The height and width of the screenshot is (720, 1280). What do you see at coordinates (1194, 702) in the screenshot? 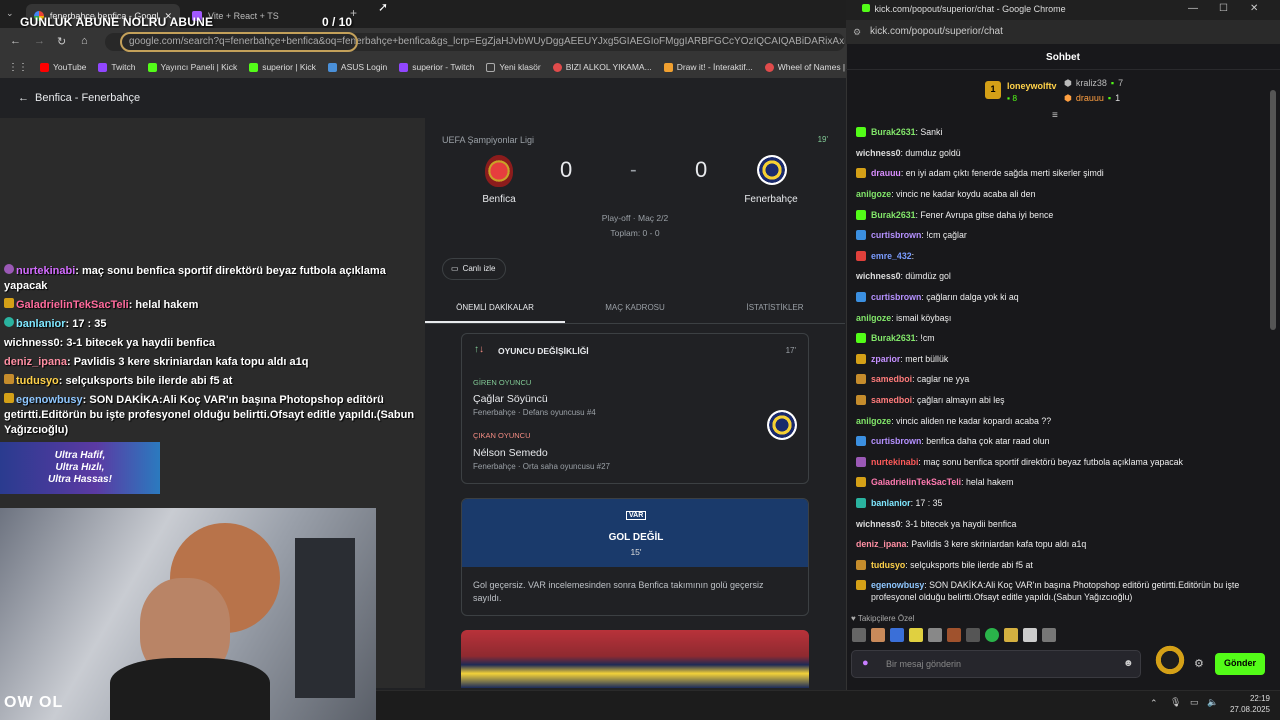
I see `network-icon: ▭` at bounding box center [1194, 702].